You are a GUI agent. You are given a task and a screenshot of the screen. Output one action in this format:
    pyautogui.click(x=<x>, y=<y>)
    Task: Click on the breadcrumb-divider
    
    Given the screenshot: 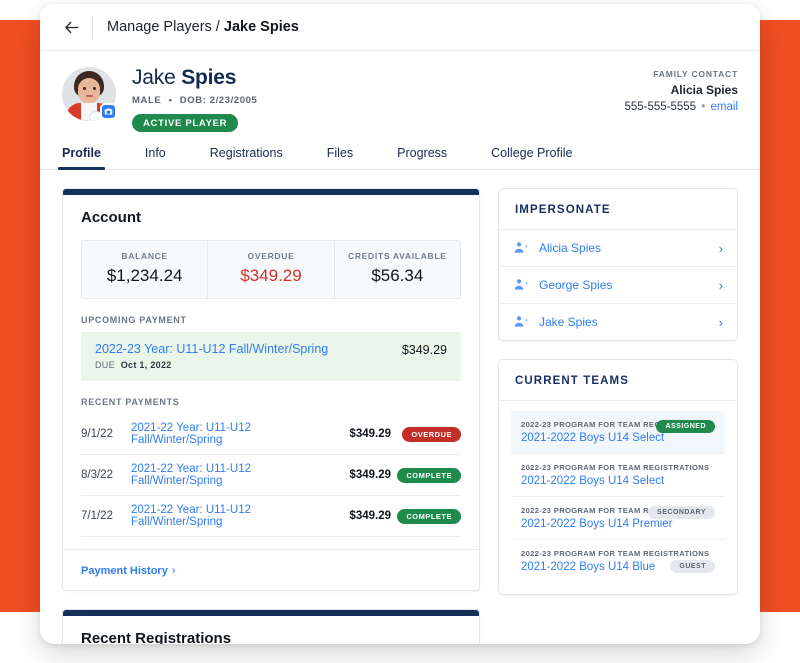 What is the action you would take?
    pyautogui.click(x=92, y=27)
    